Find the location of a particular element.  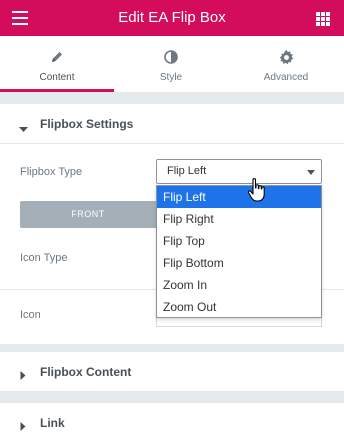

page-title: Edit EA Flip Box is located at coordinates (172, 17).